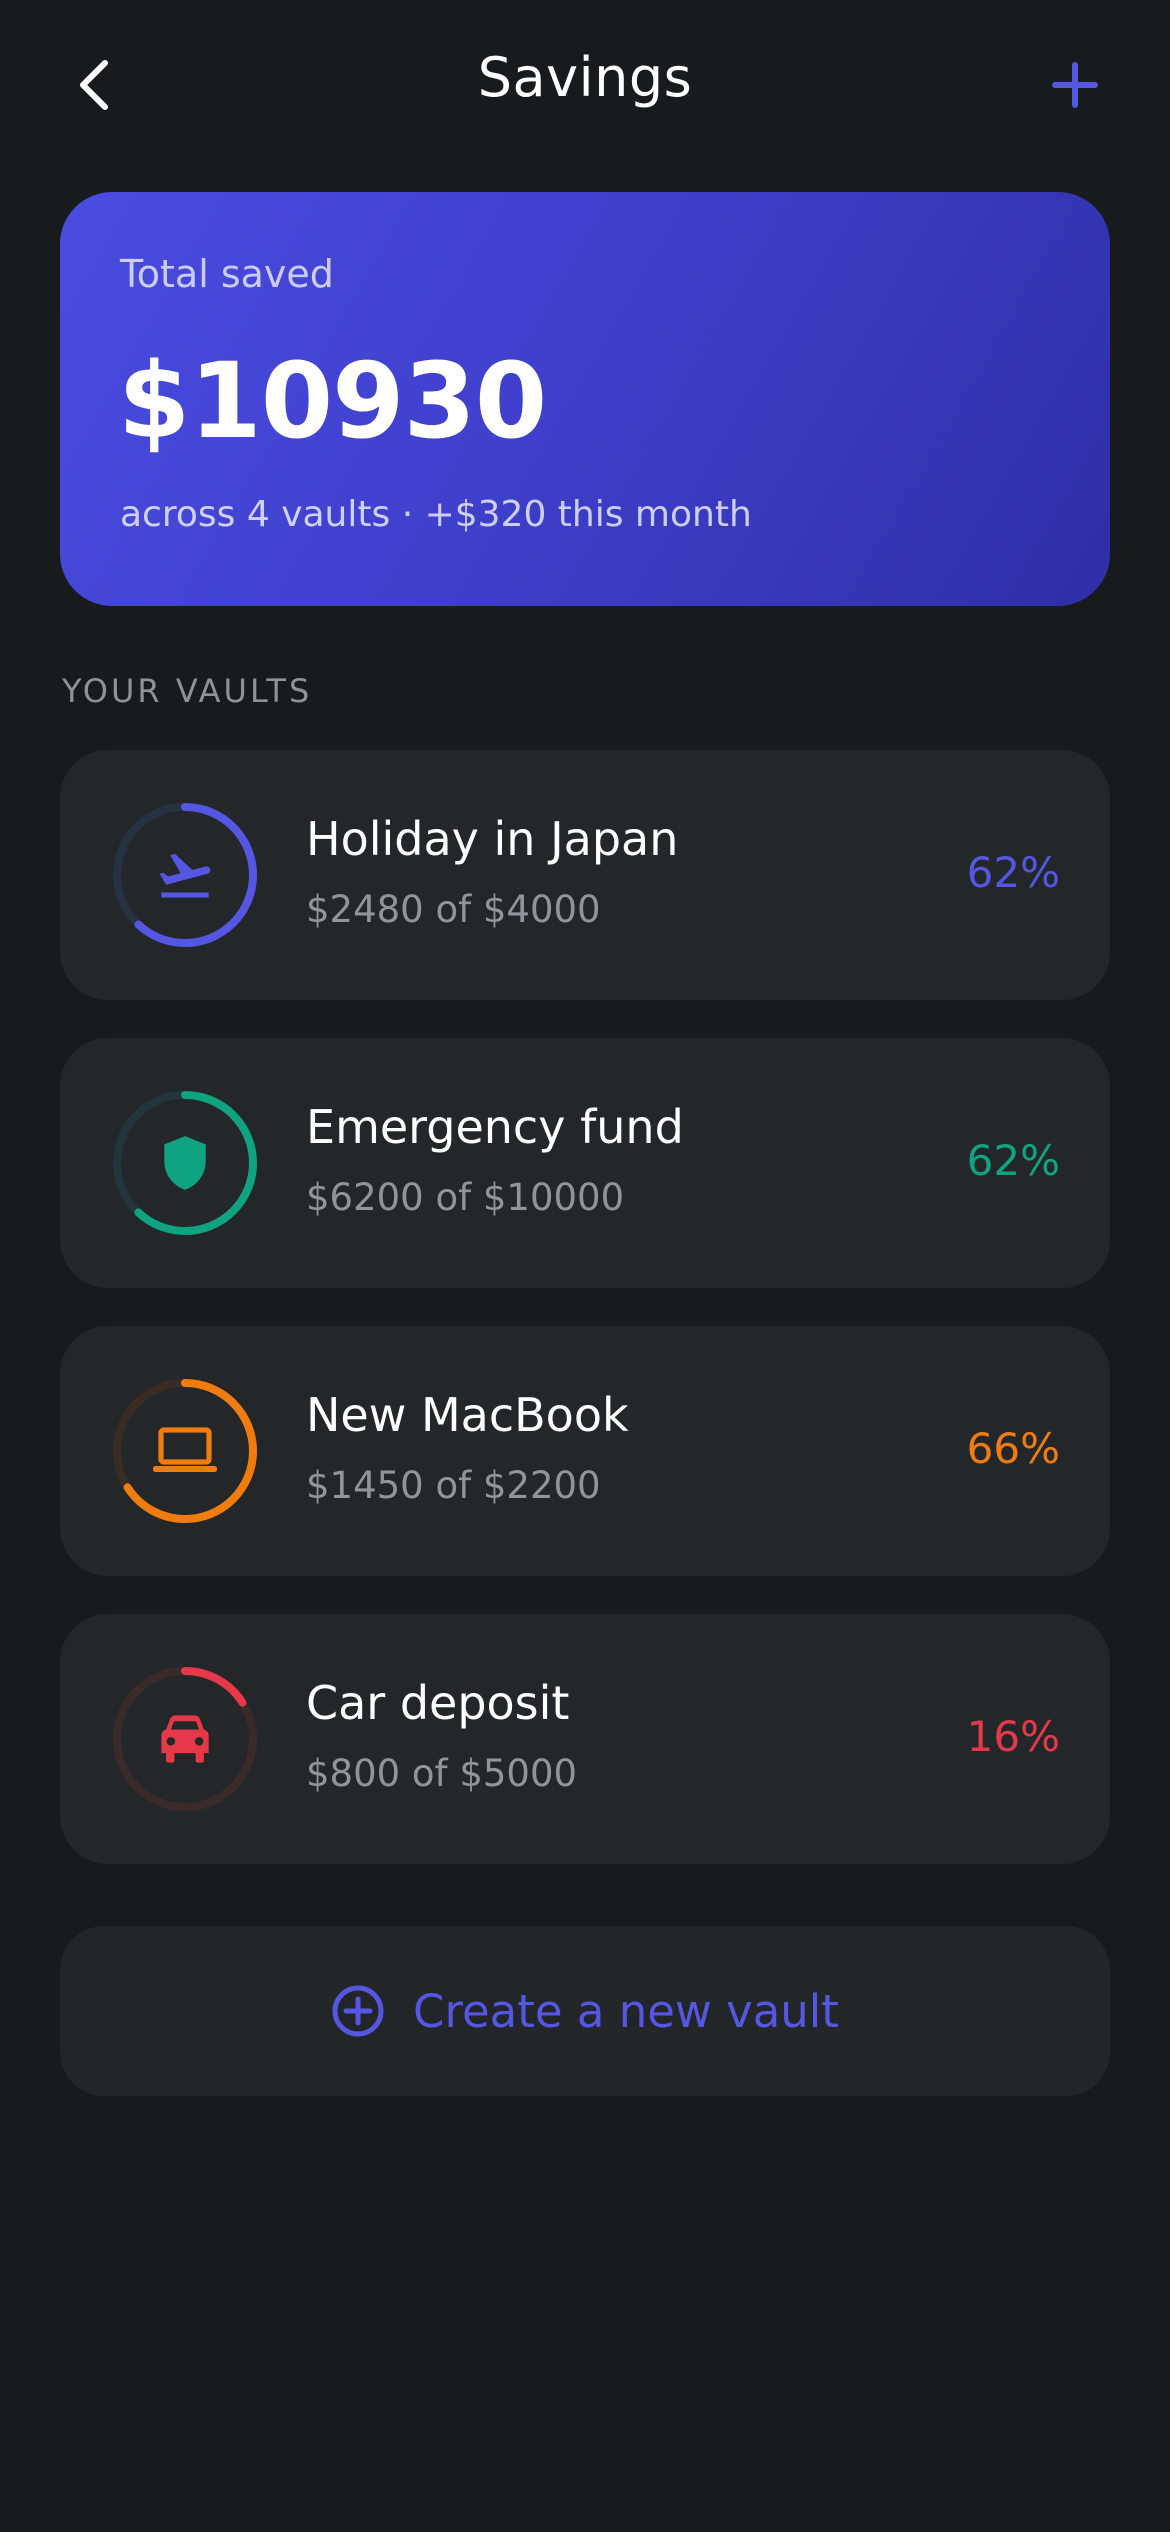  What do you see at coordinates (332, 401) in the screenshot?
I see `total-saved-amount: $10930` at bounding box center [332, 401].